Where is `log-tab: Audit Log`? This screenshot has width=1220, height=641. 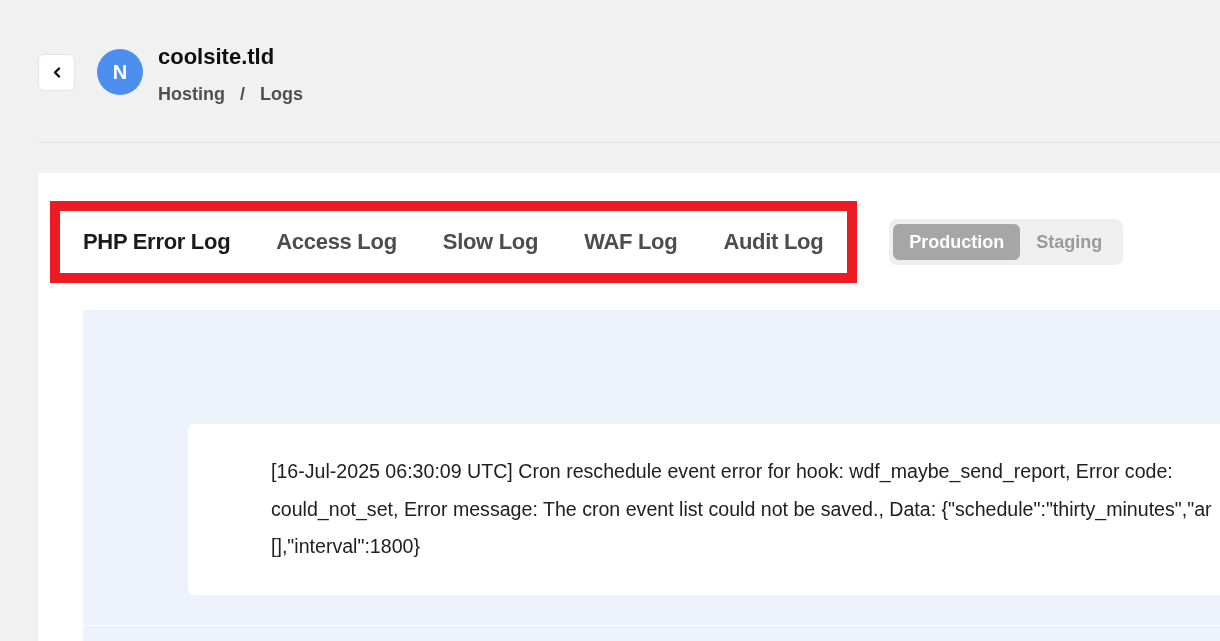 log-tab: Audit Log is located at coordinates (773, 242).